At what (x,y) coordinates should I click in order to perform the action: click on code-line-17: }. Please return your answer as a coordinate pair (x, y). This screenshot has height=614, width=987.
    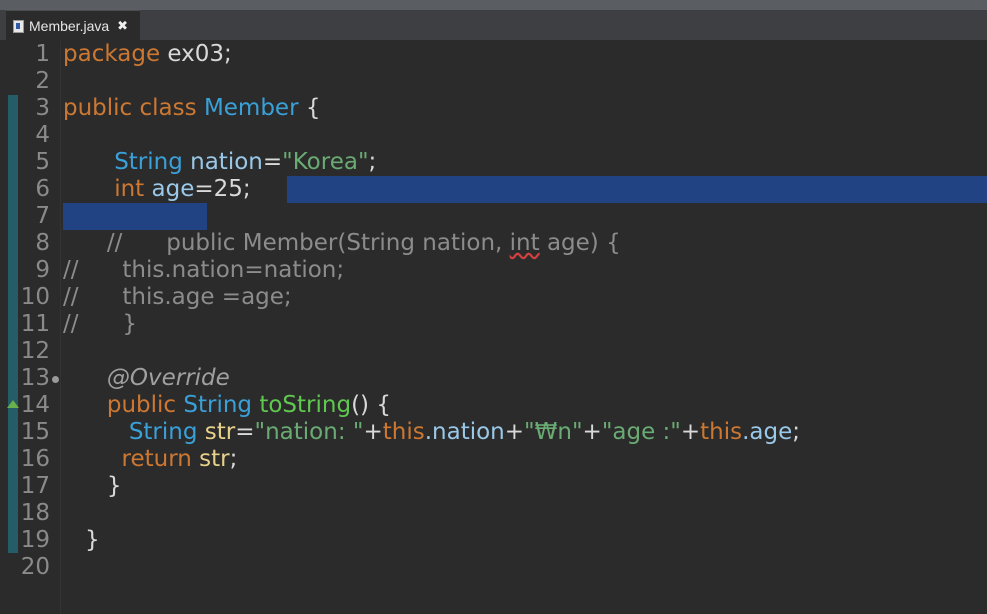
    Looking at the image, I should click on (525, 486).